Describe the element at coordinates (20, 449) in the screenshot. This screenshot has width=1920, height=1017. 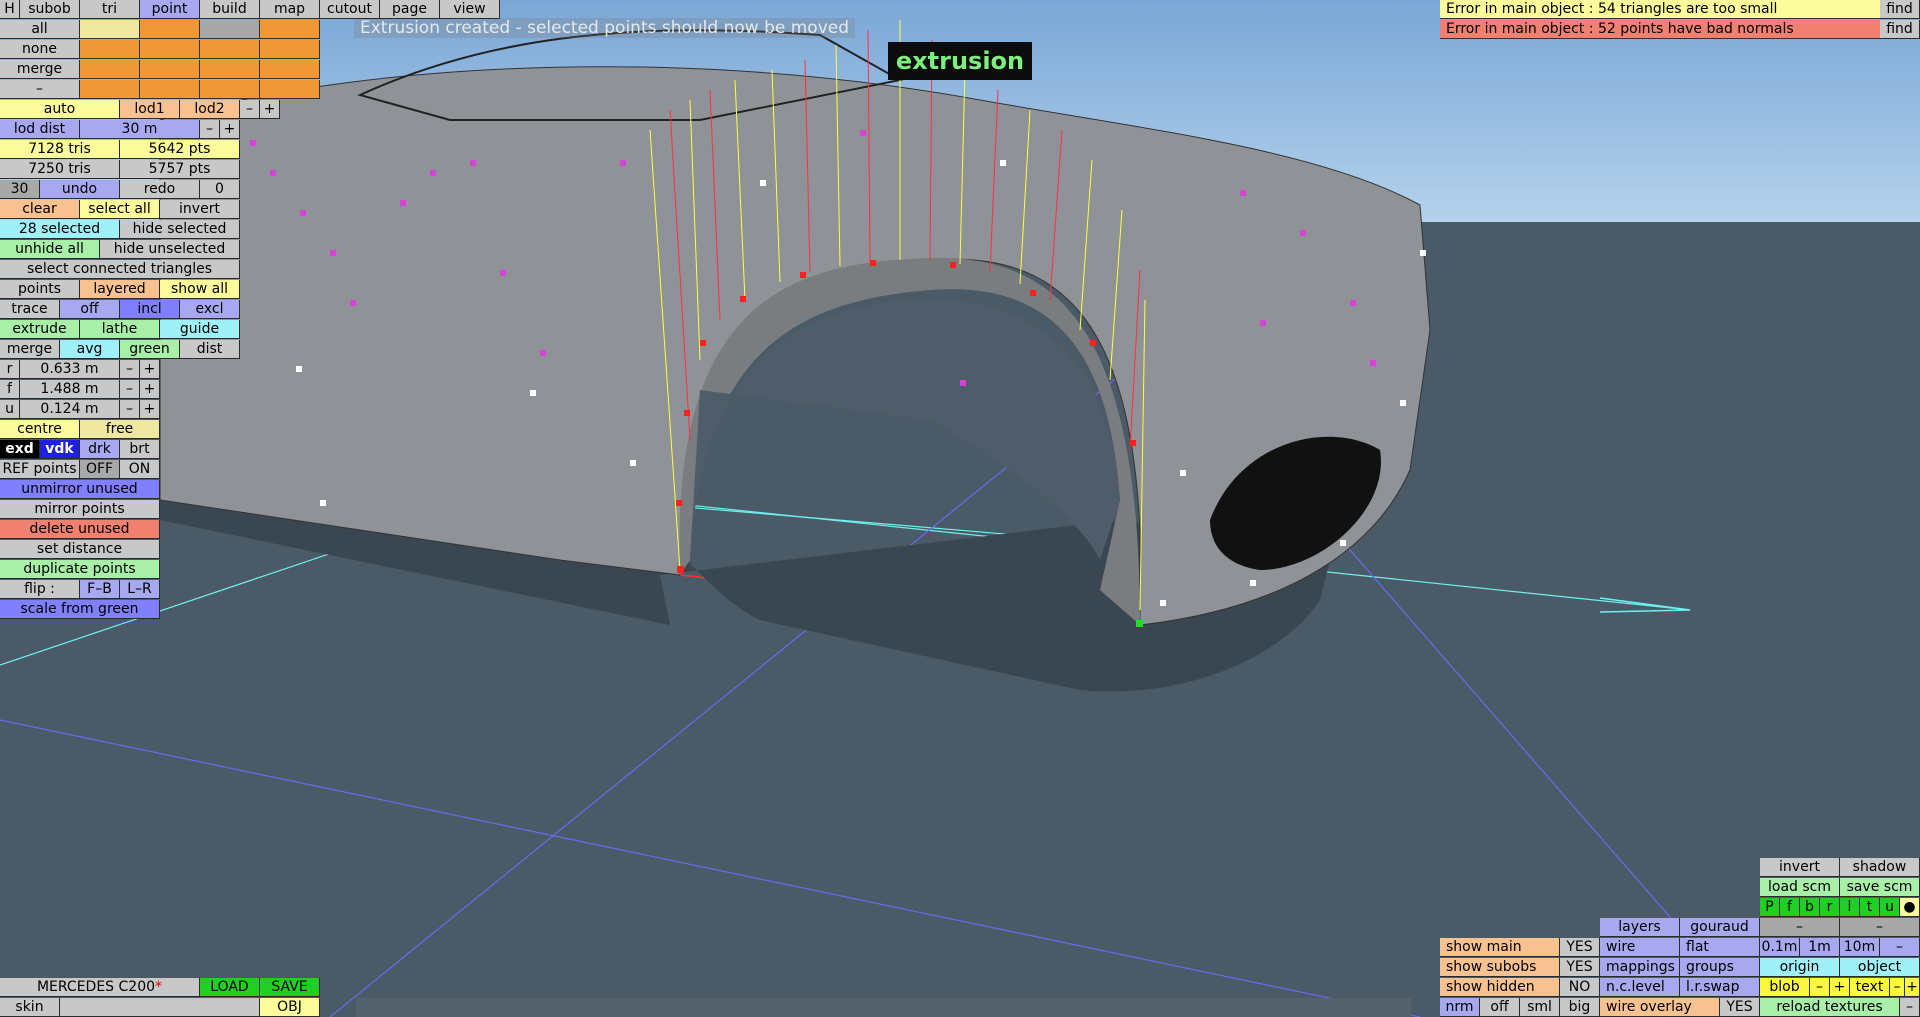
I see `exd-button: exd` at that location.